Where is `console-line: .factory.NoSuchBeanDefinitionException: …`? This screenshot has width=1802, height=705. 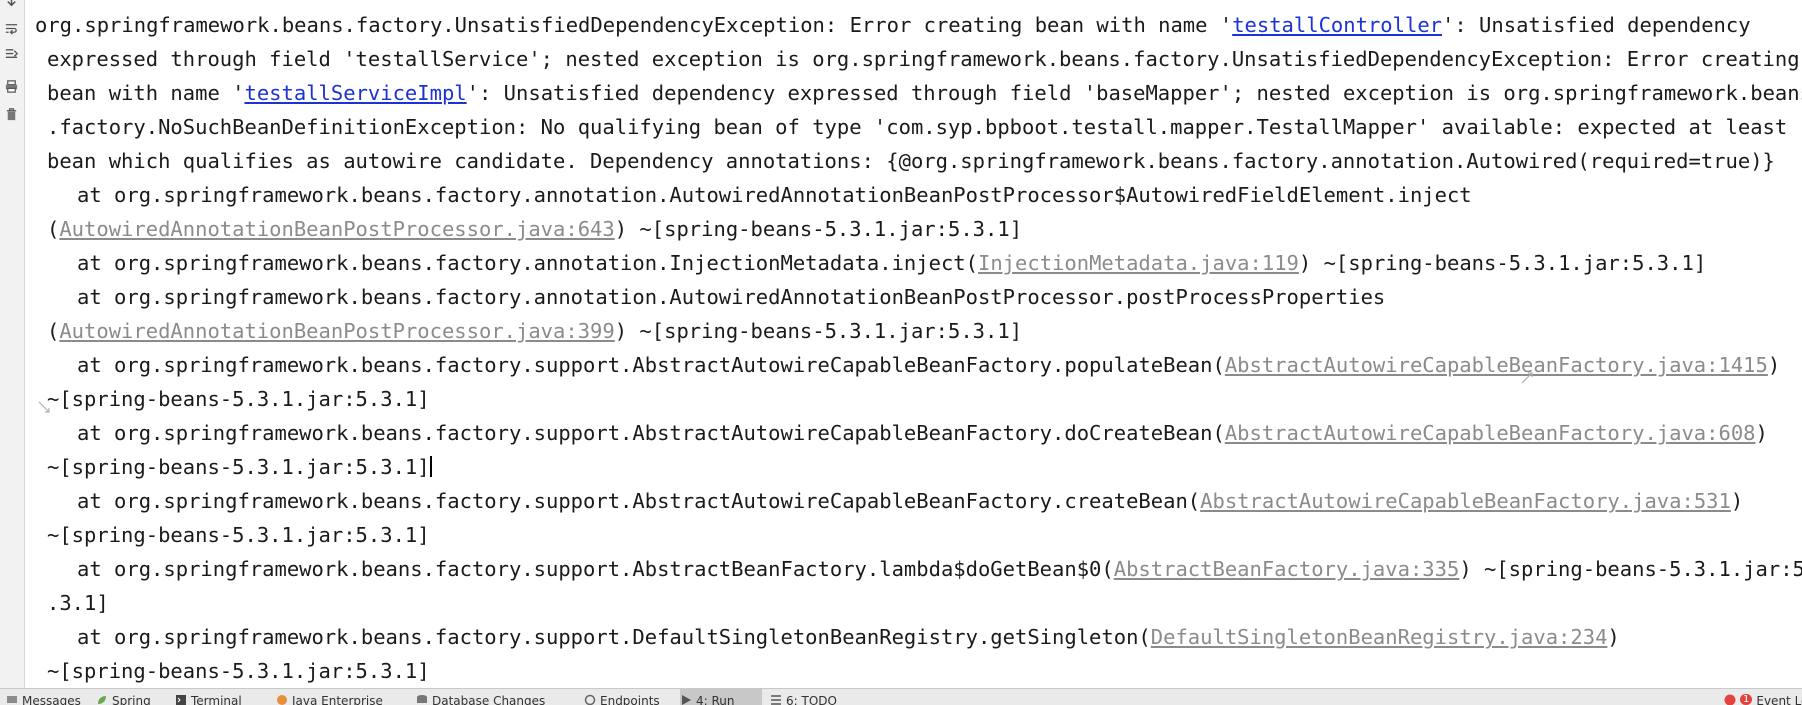 console-line: .factory.NoSuchBeanDefinitionException: … is located at coordinates (924, 127).